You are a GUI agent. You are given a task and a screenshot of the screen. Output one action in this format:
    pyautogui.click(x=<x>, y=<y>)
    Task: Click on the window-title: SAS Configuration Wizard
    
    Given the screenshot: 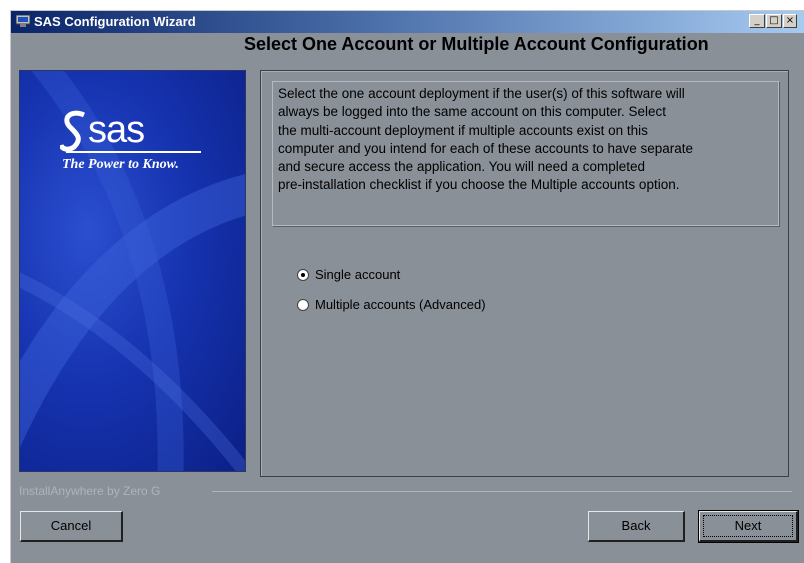 What is the action you would take?
    pyautogui.click(x=115, y=21)
    